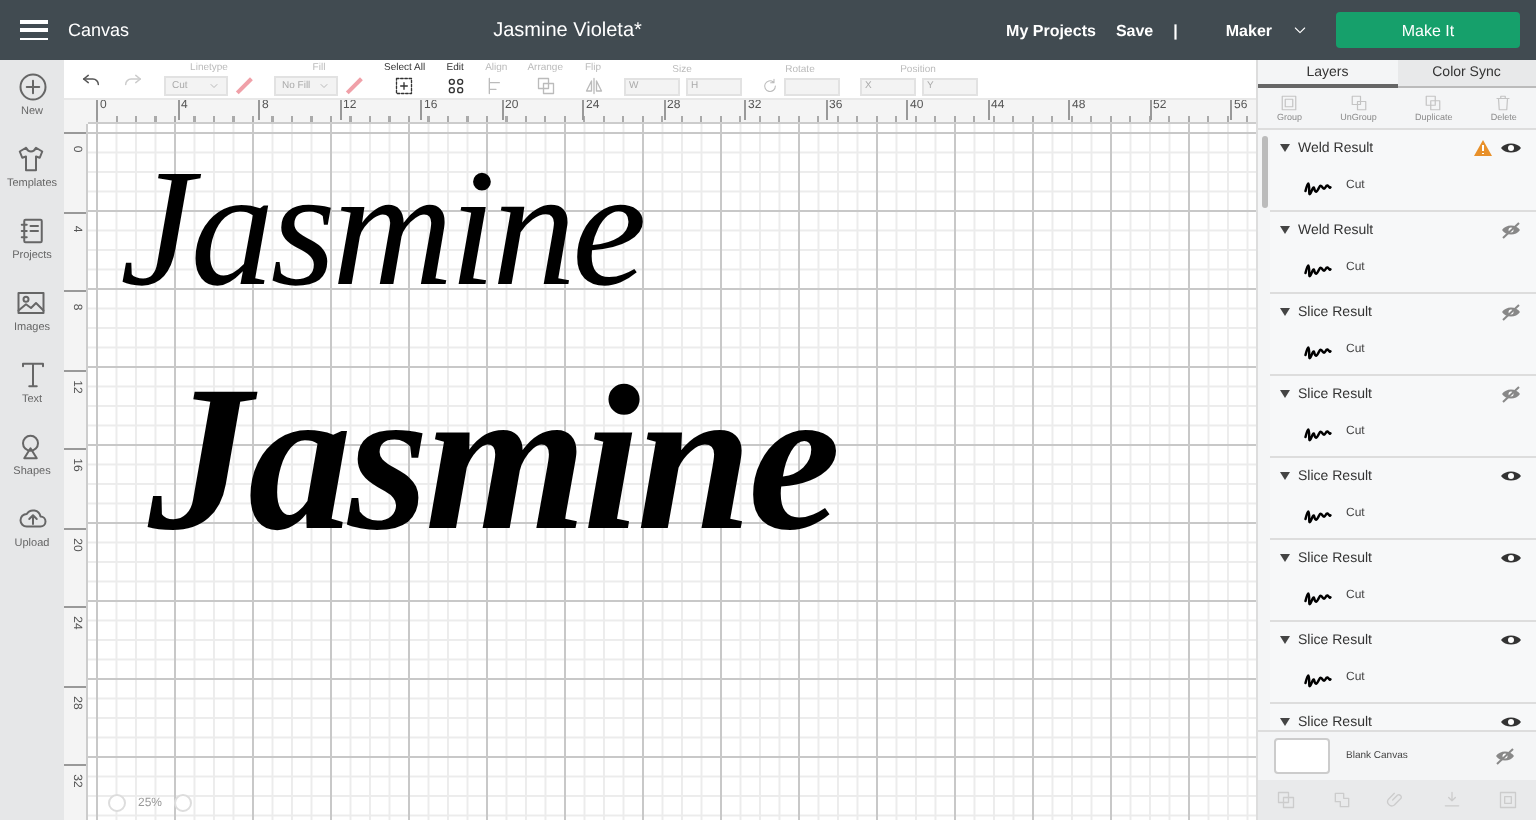  What do you see at coordinates (1248, 30) in the screenshot?
I see `machine-selector: Maker` at bounding box center [1248, 30].